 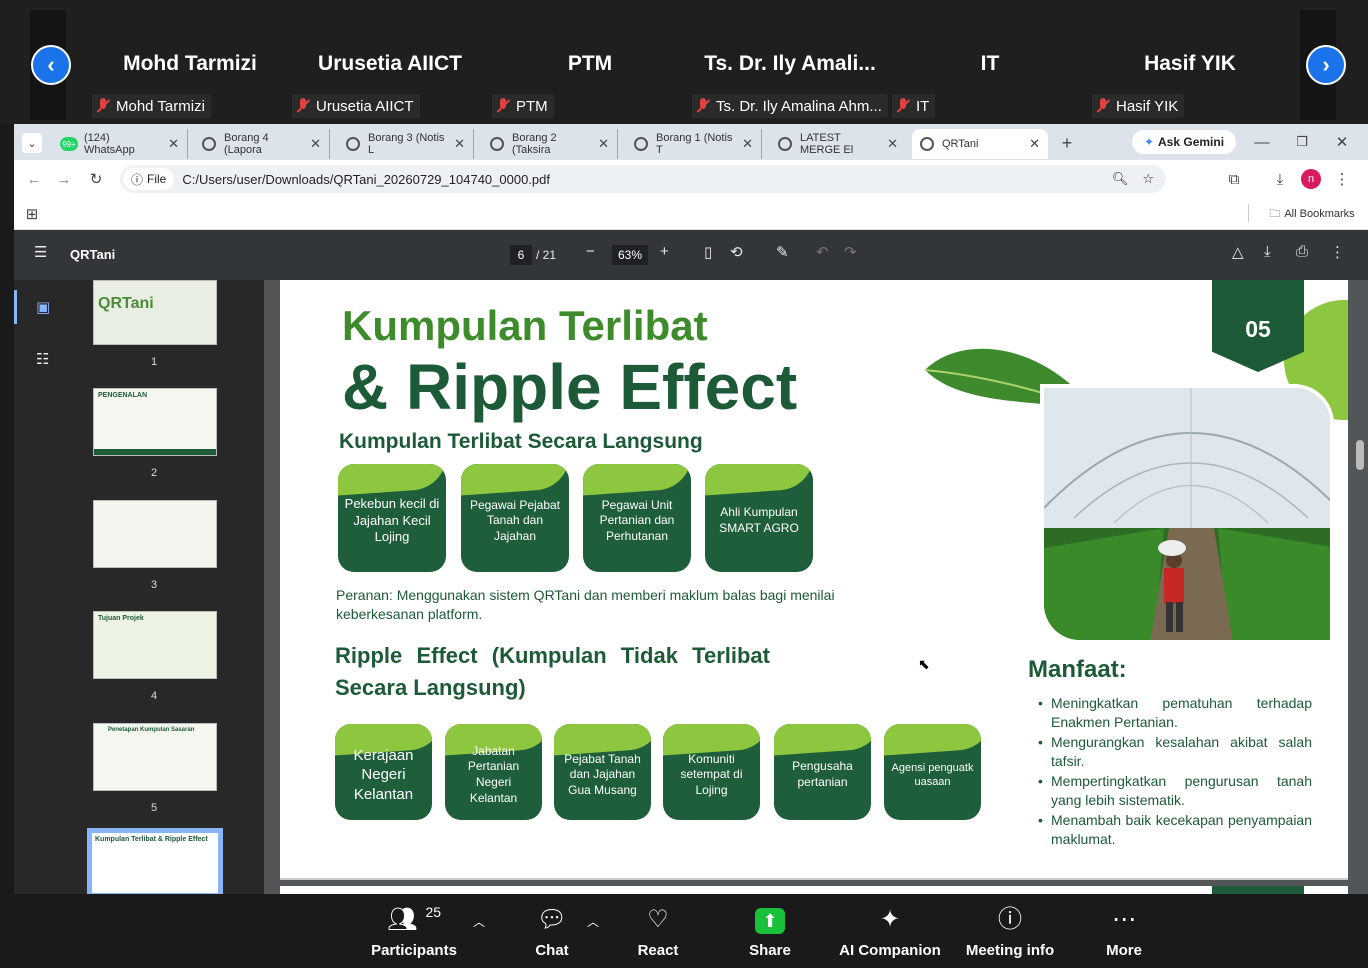 I want to click on page-thumbnail-1: QRTani, so click(x=155, y=312).